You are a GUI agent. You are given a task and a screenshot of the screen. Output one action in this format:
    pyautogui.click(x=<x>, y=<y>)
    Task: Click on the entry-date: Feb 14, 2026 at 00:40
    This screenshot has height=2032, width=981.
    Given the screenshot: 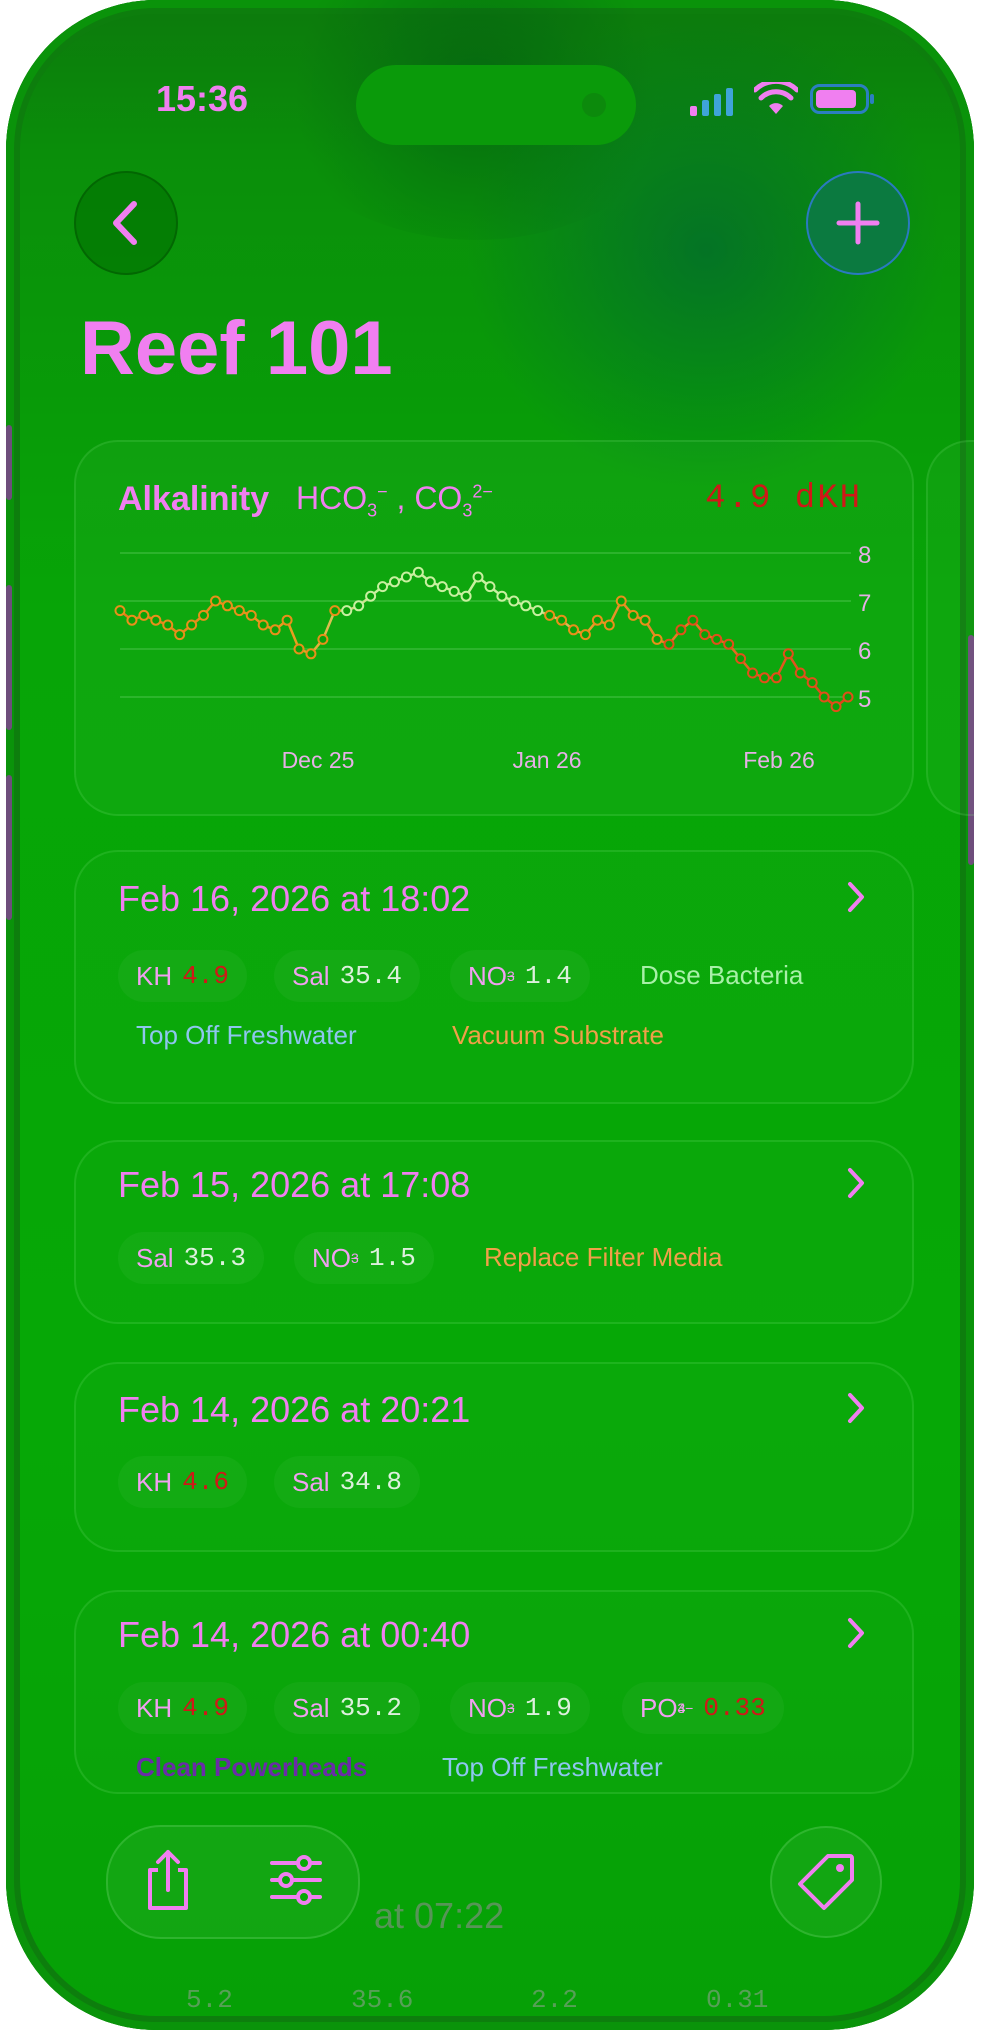 What is the action you would take?
    pyautogui.click(x=294, y=1634)
    